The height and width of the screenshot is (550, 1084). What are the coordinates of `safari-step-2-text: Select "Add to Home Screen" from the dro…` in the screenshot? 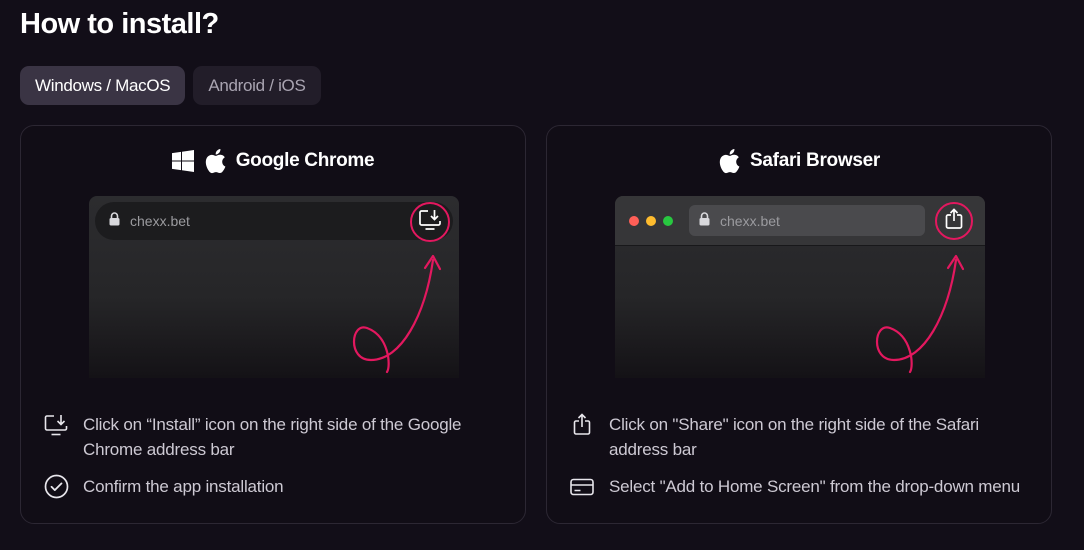 It's located at (815, 486).